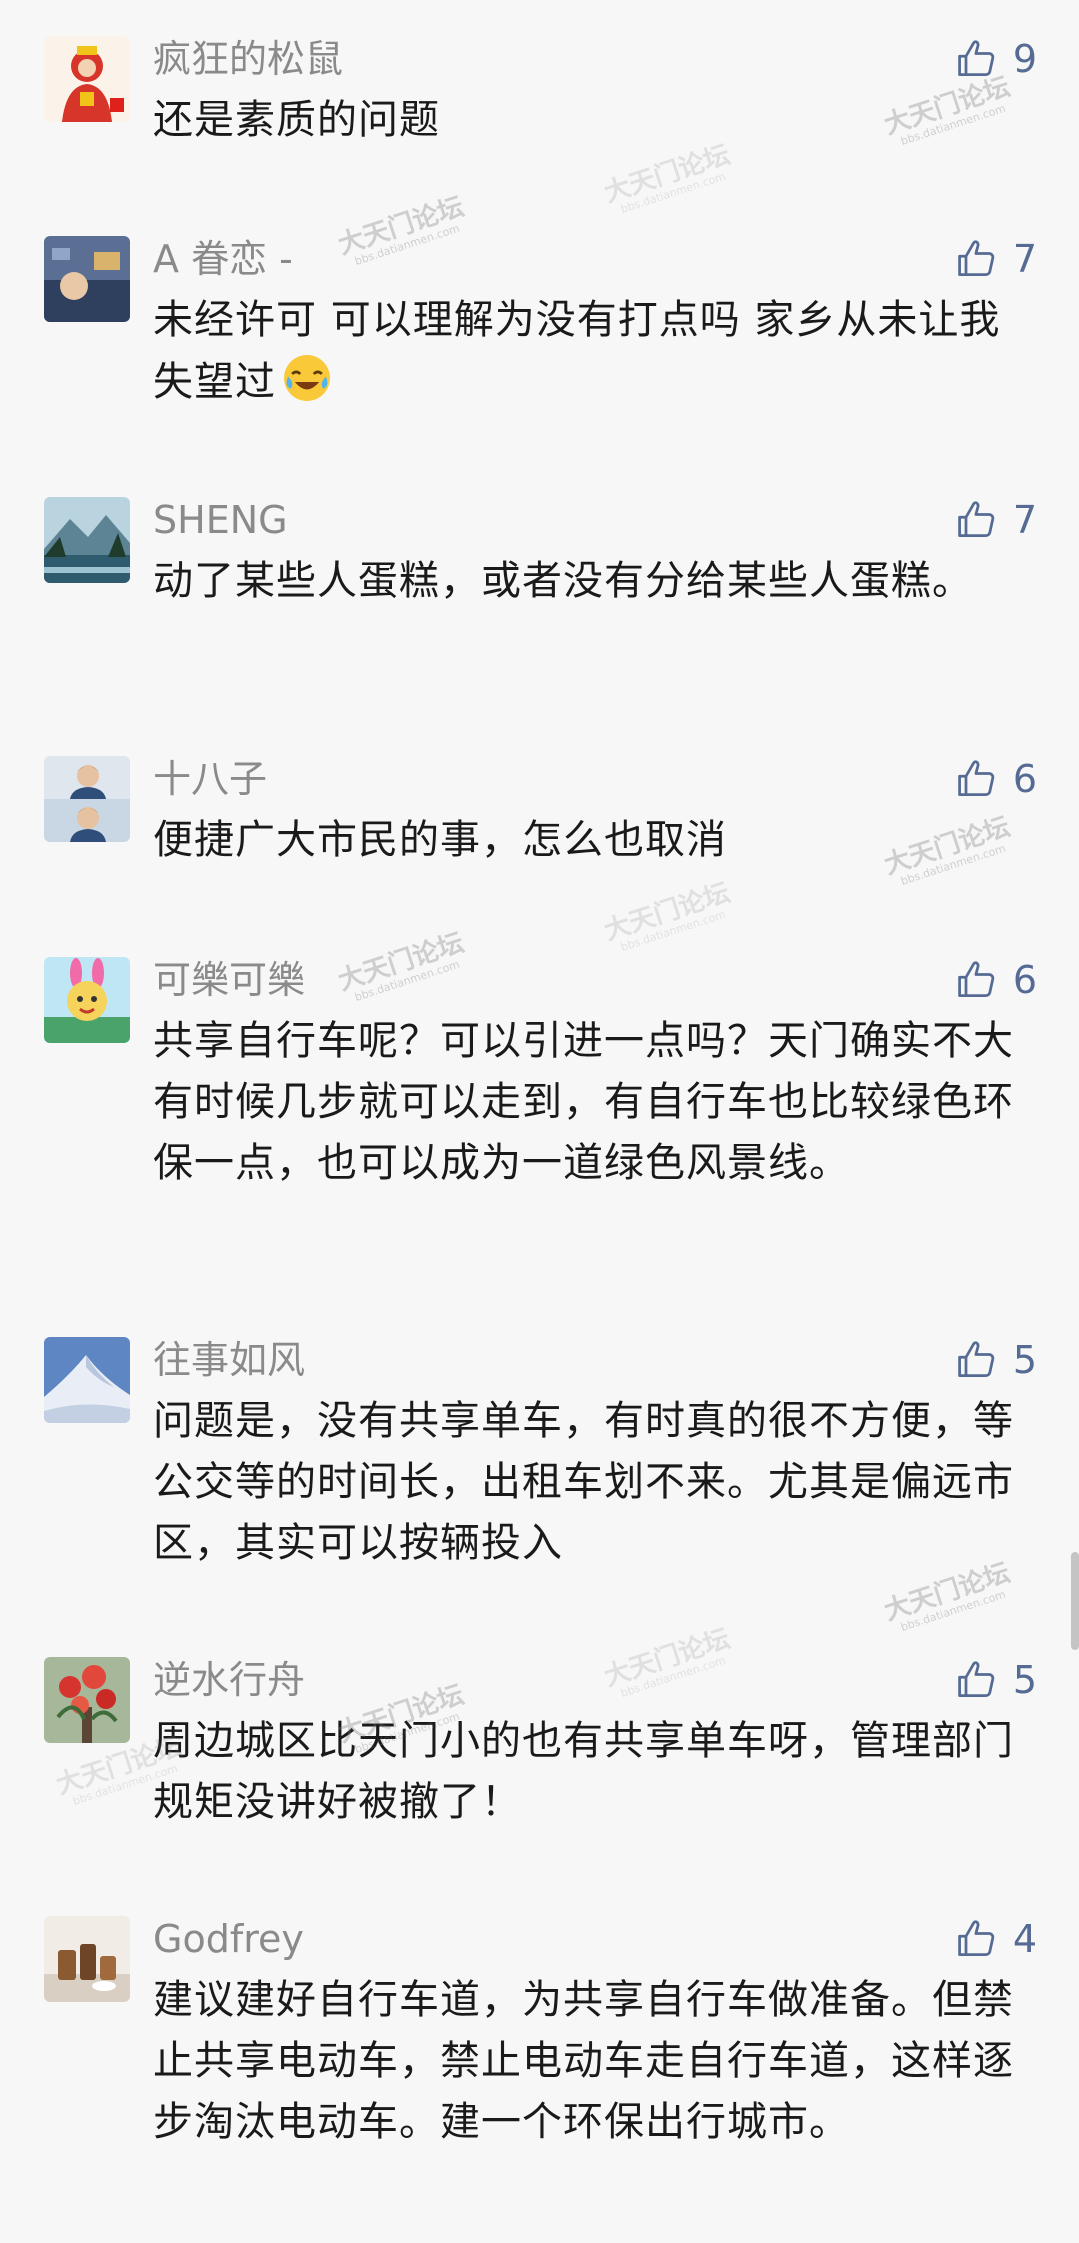 The image size is (1079, 2243). What do you see at coordinates (296, 120) in the screenshot?
I see `comment-text: 还是素质的问题` at bounding box center [296, 120].